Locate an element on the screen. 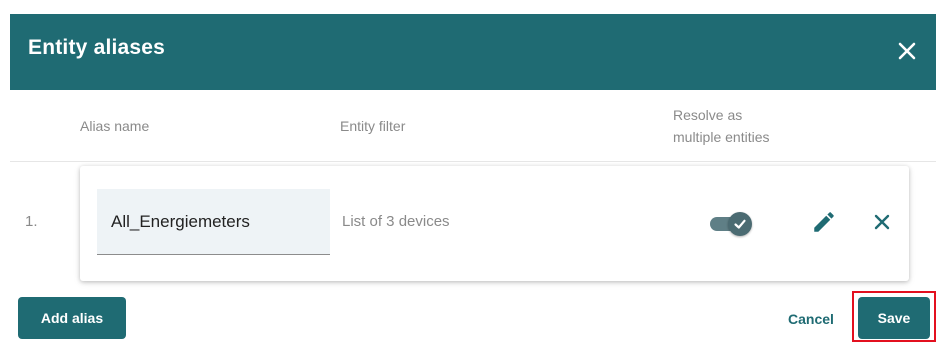  toggle-knob is located at coordinates (740, 224).